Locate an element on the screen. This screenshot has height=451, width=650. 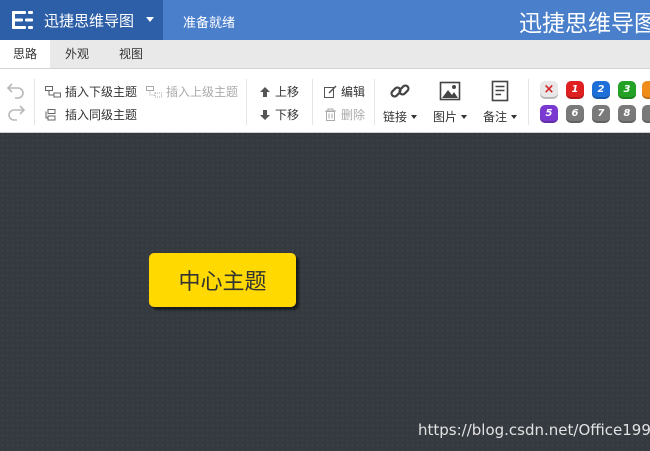
insert-parent-topic-button: 插入上级主题 is located at coordinates (192, 91).